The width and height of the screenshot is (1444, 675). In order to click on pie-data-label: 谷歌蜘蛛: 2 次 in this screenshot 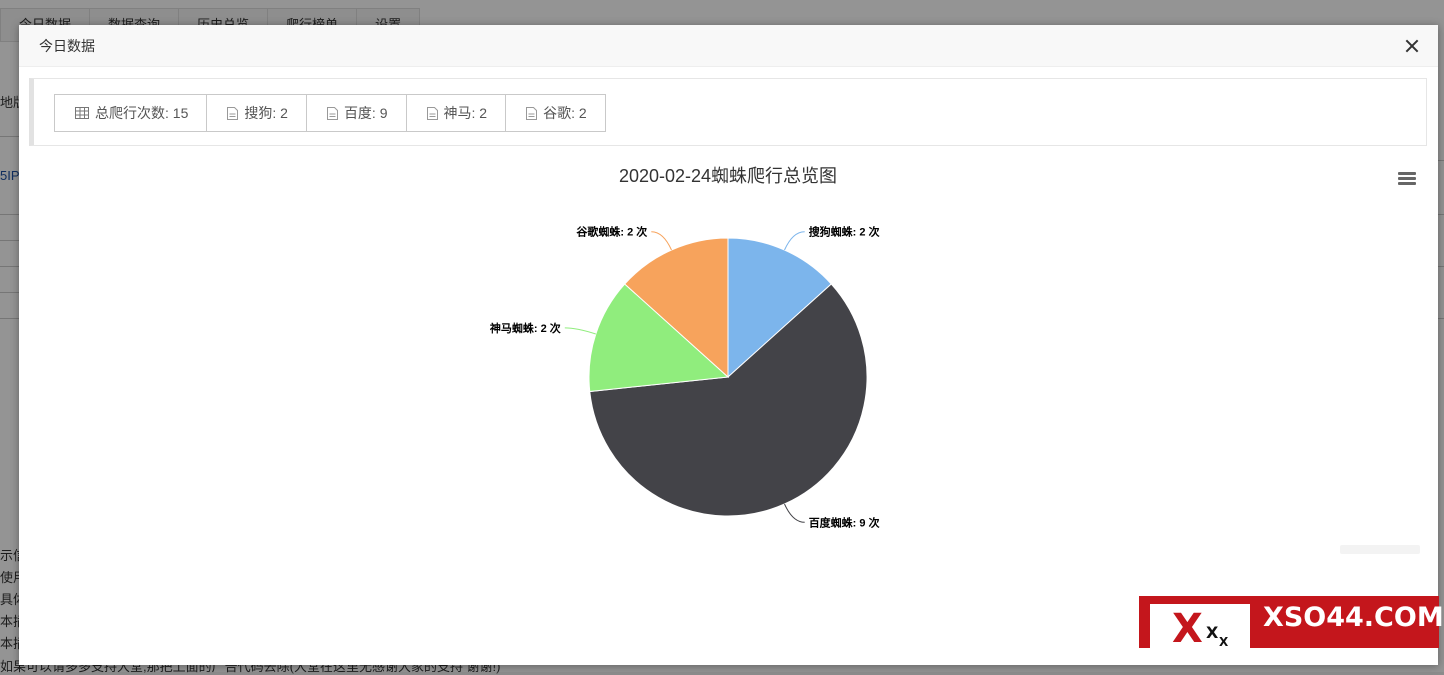, I will do `click(611, 232)`.